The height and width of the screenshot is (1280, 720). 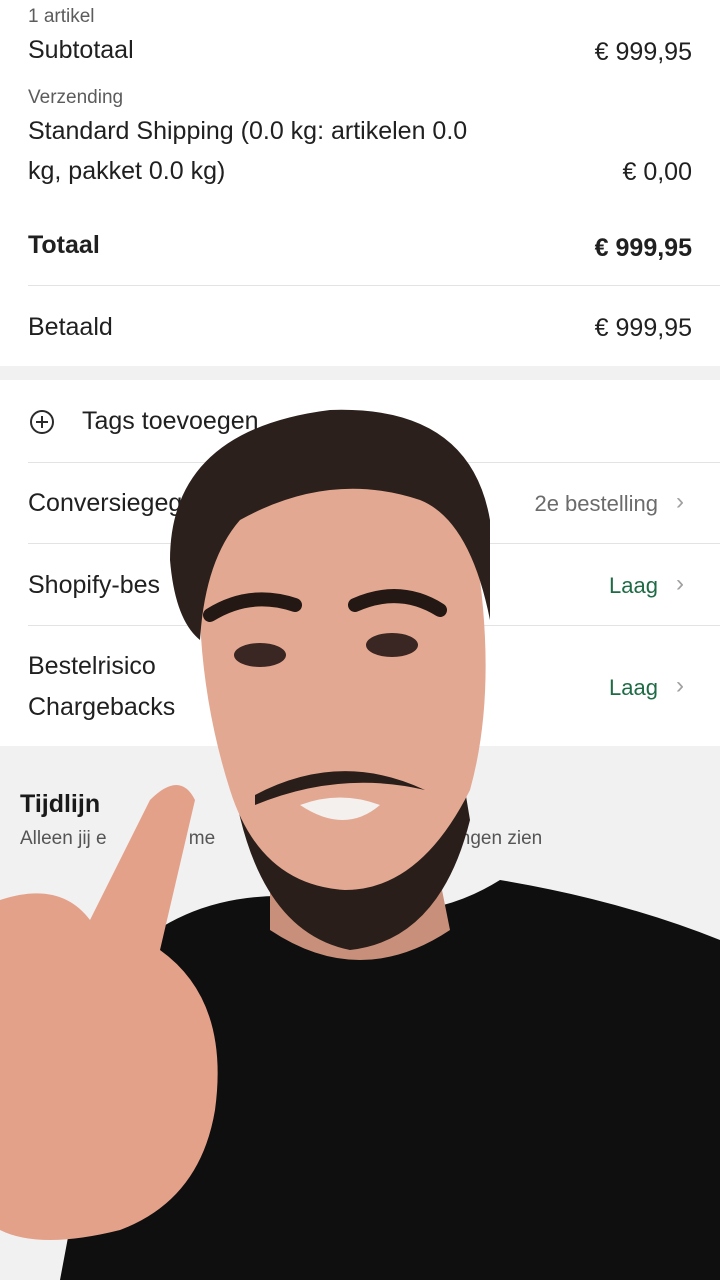 What do you see at coordinates (392, 645) in the screenshot?
I see `presenter-eye-right` at bounding box center [392, 645].